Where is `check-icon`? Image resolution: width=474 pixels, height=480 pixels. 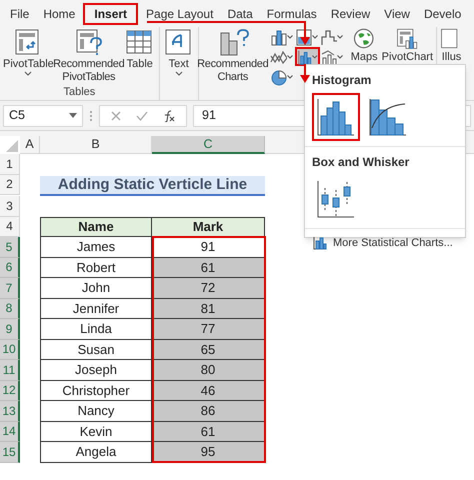 check-icon is located at coordinates (142, 116).